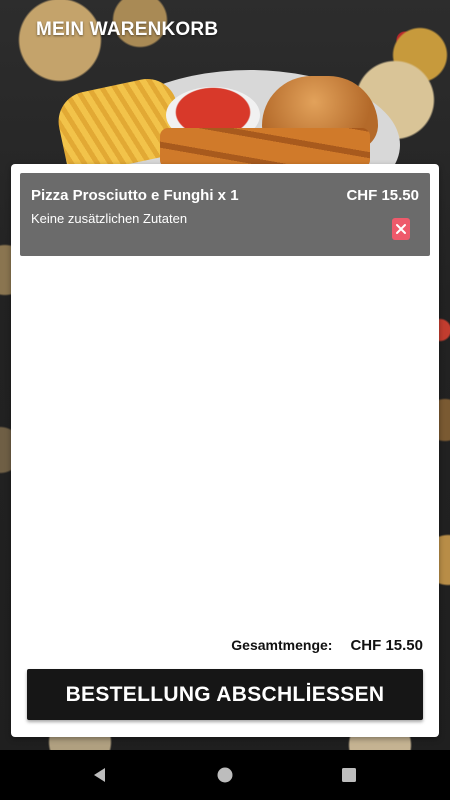  I want to click on item-name: Pizza Prosciutto e Funghi x 1, so click(135, 195).